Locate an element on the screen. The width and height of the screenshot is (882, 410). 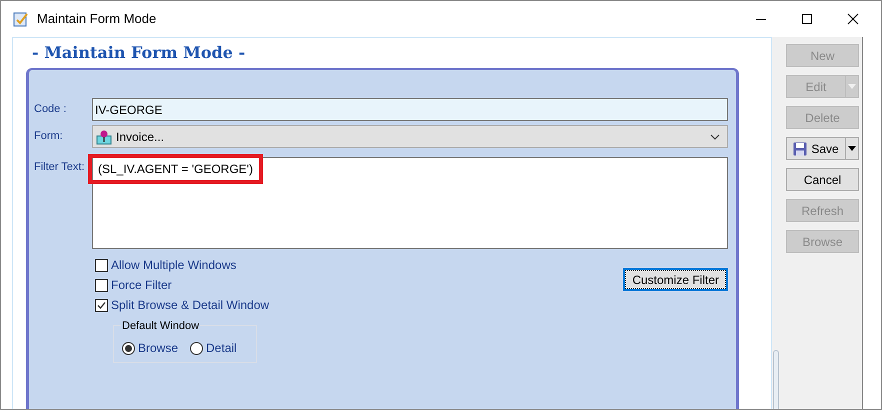
customize-filter-button: Customize Filter is located at coordinates (675, 279).